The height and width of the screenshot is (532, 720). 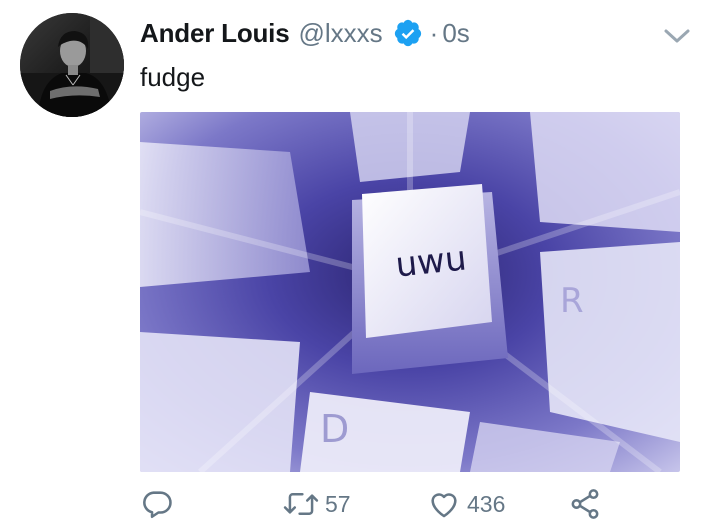 What do you see at coordinates (173, 77) in the screenshot?
I see `tweet-text: fudge` at bounding box center [173, 77].